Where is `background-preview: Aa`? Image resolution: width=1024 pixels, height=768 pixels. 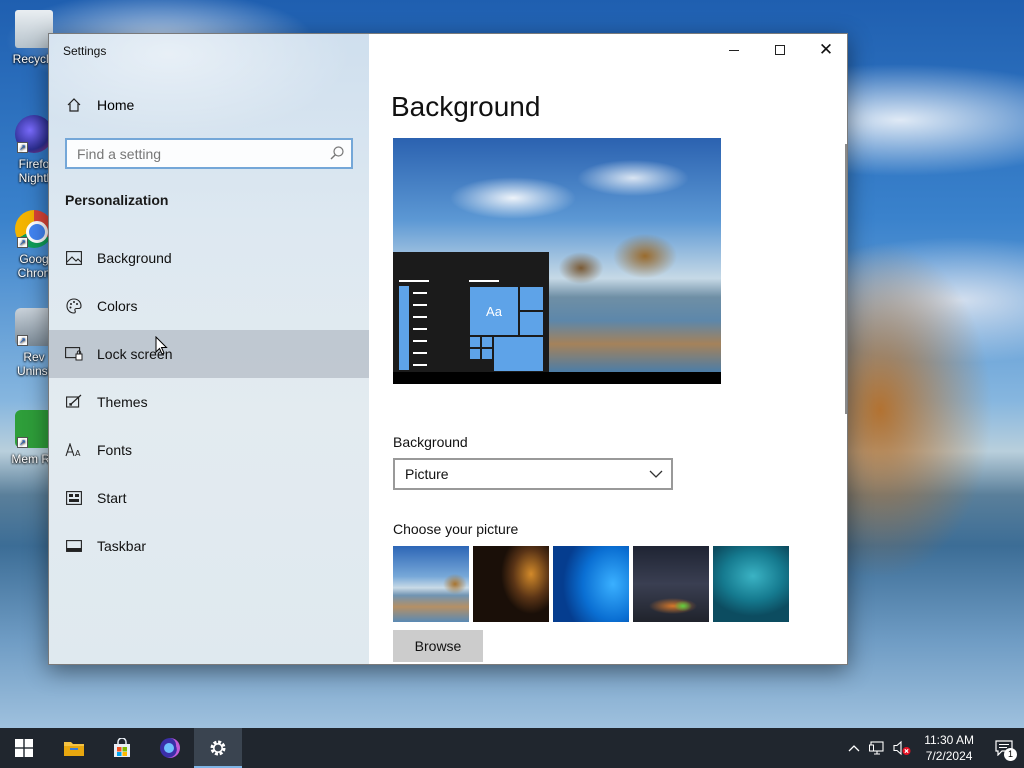 background-preview: Aa is located at coordinates (557, 261).